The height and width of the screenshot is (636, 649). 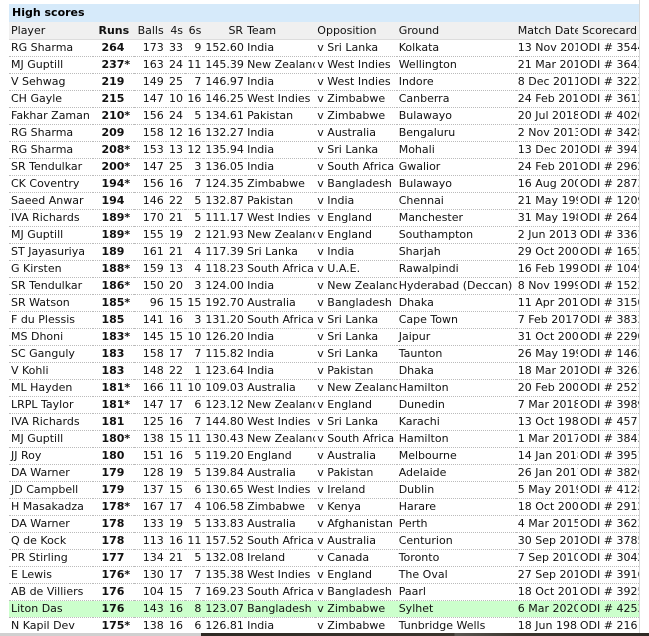 What do you see at coordinates (608, 490) in the screenshot?
I see `cell-scorecard: ODI # 4128` at bounding box center [608, 490].